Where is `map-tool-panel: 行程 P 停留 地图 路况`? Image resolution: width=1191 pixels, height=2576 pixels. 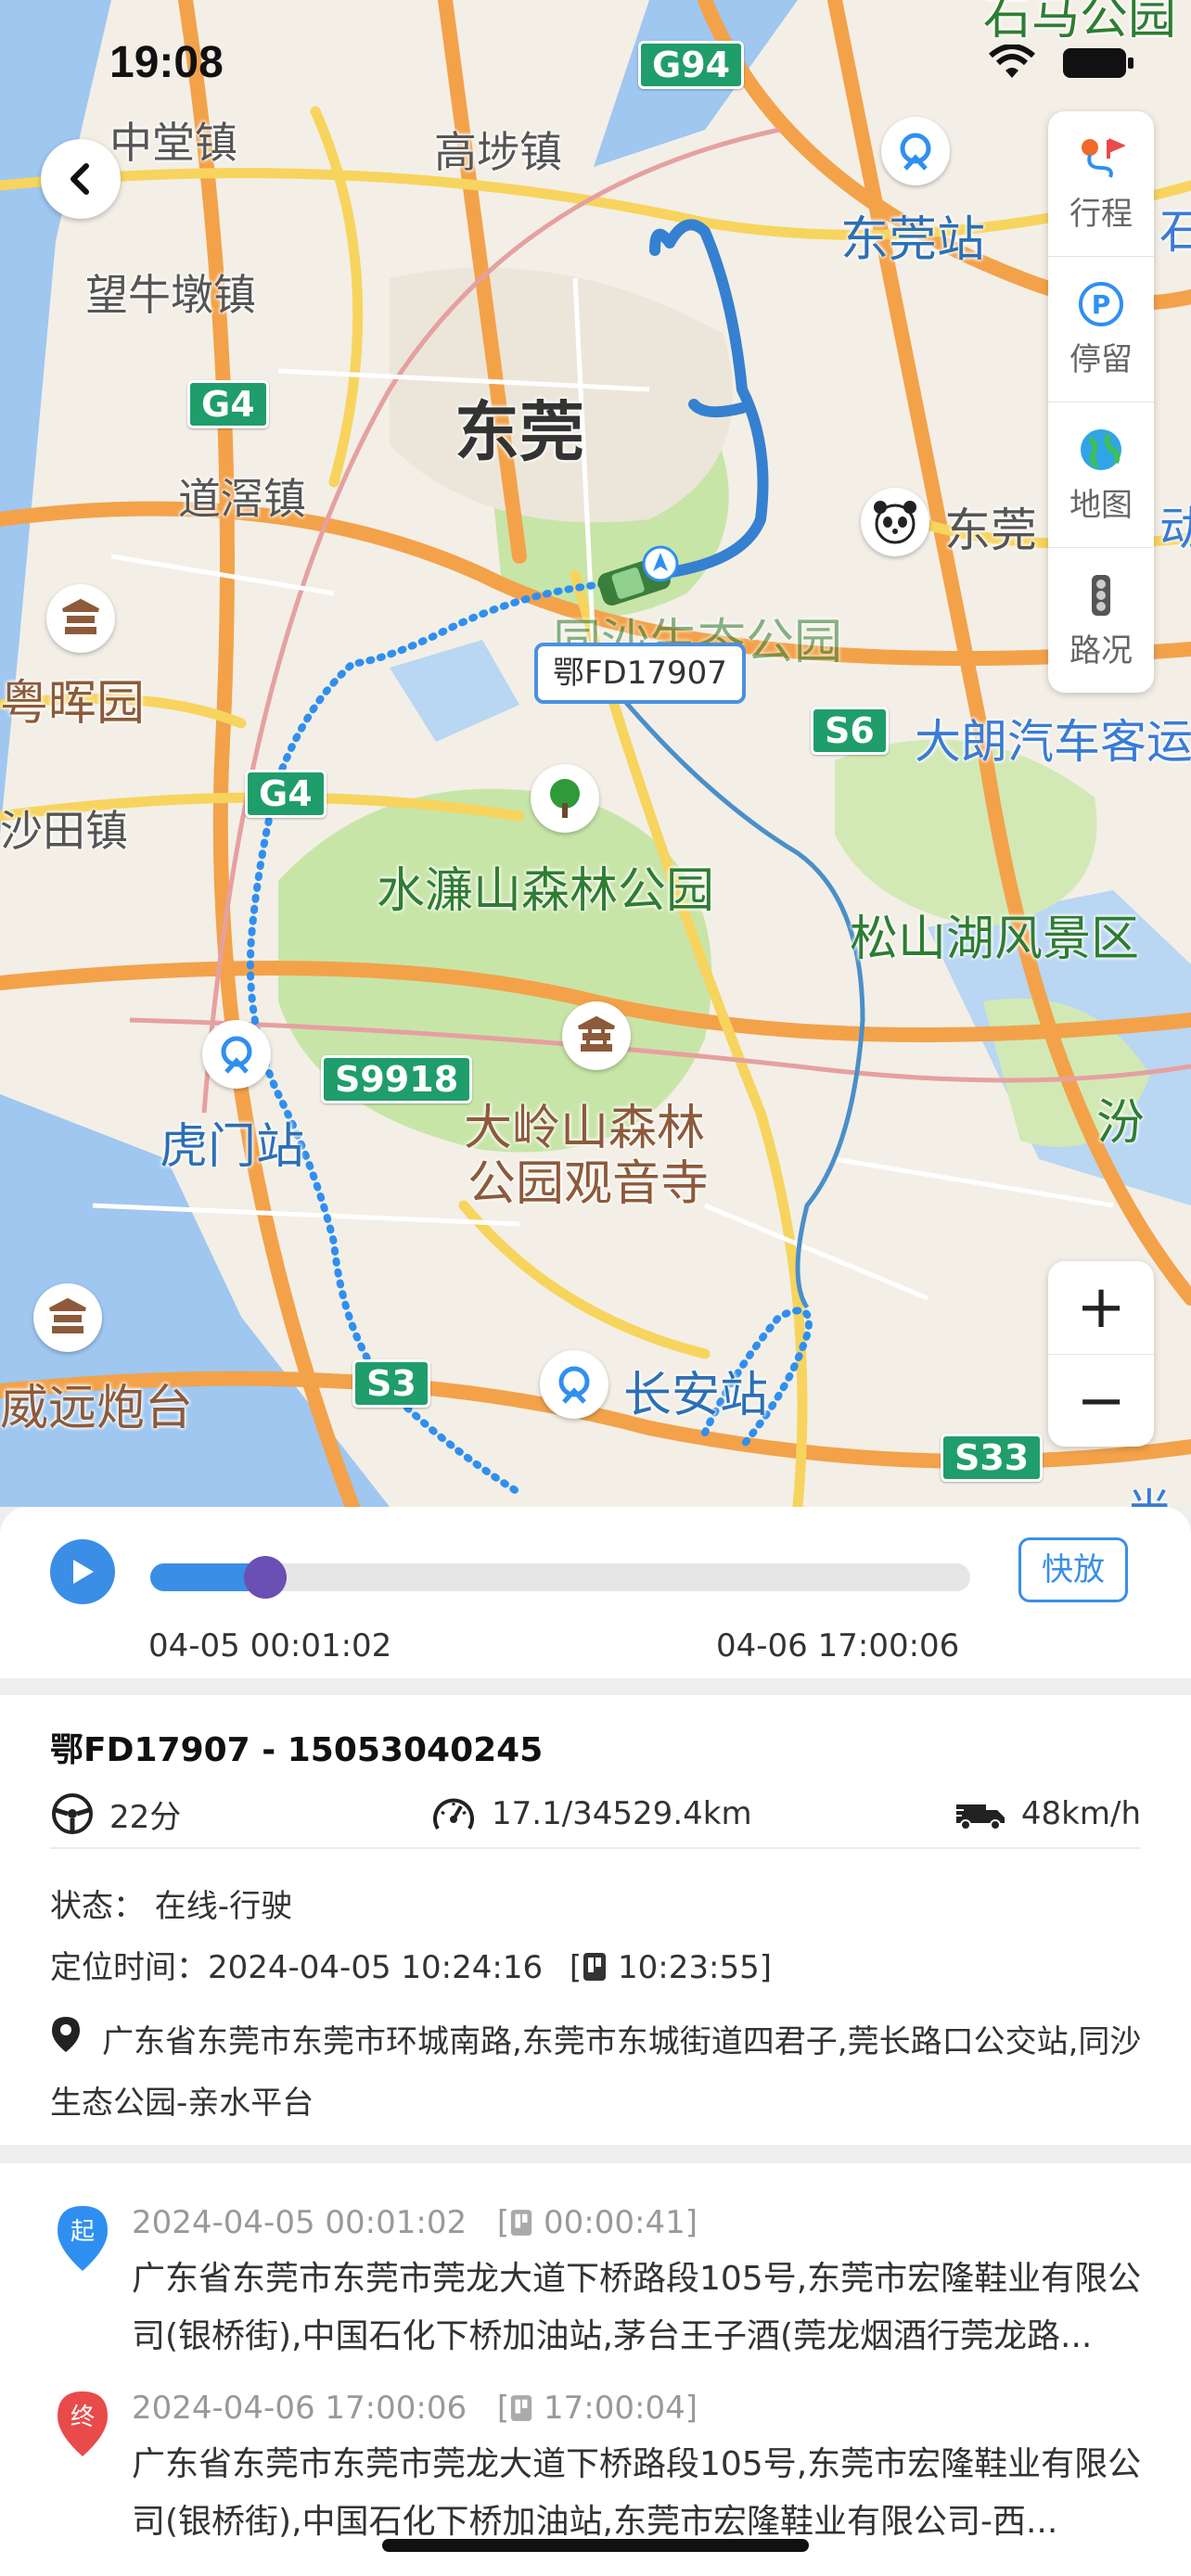
map-tool-panel: 行程 P 停留 地图 路况 is located at coordinates (1101, 402).